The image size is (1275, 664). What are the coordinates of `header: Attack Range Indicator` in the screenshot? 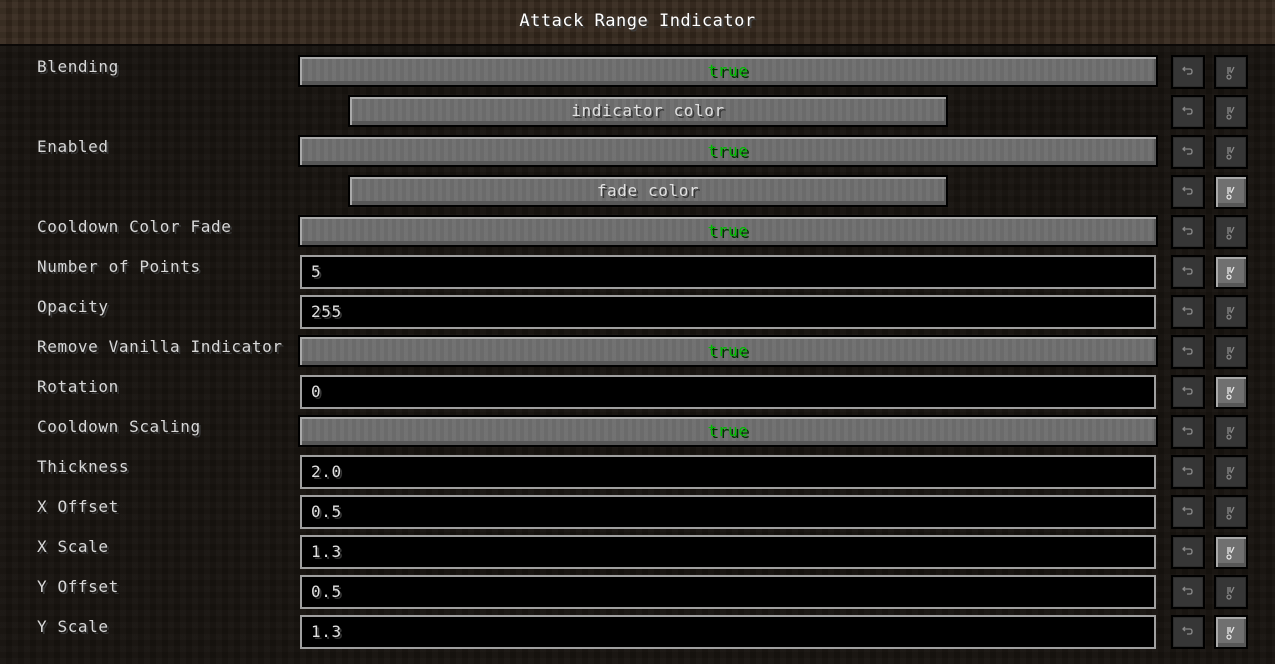 It's located at (637, 23).